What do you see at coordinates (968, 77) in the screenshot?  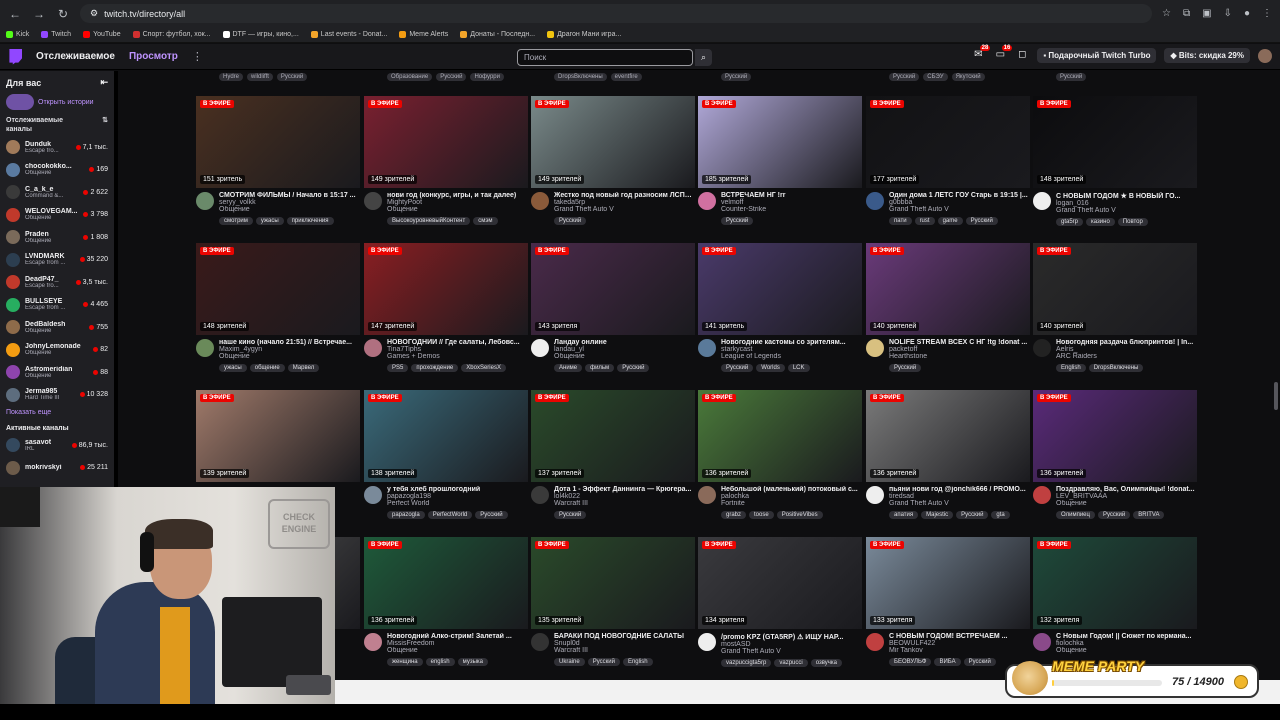 I see `tag: Якутский` at bounding box center [968, 77].